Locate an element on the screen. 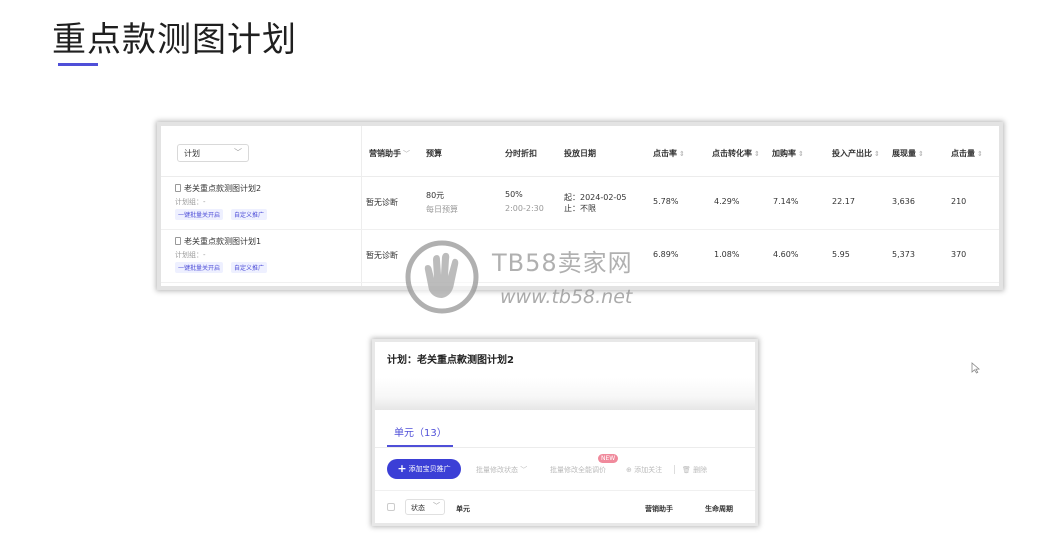 The width and height of the screenshot is (1047, 559). header-roi-label: 投入产出比 is located at coordinates (852, 153).